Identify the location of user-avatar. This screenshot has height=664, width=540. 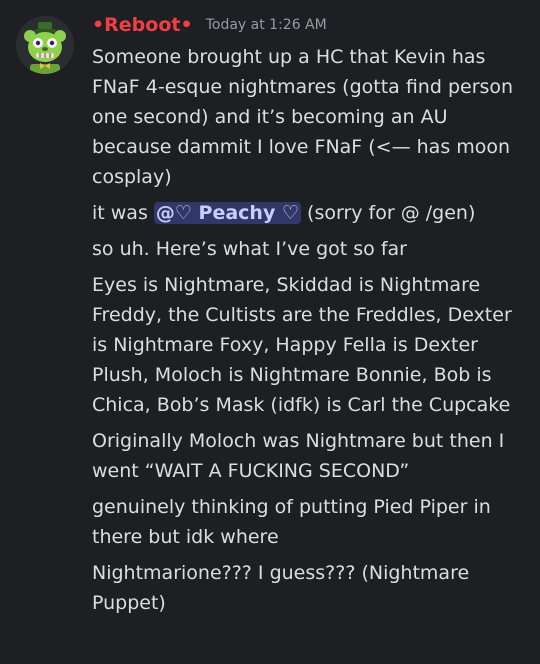
(45, 45).